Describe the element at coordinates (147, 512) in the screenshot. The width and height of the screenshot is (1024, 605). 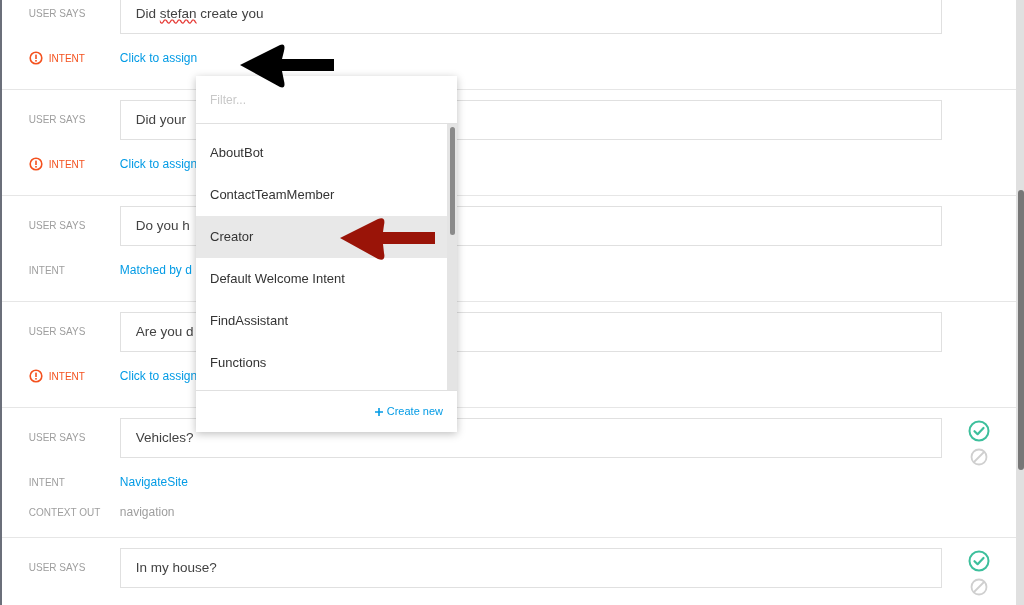
I see `context-value: navigation` at that location.